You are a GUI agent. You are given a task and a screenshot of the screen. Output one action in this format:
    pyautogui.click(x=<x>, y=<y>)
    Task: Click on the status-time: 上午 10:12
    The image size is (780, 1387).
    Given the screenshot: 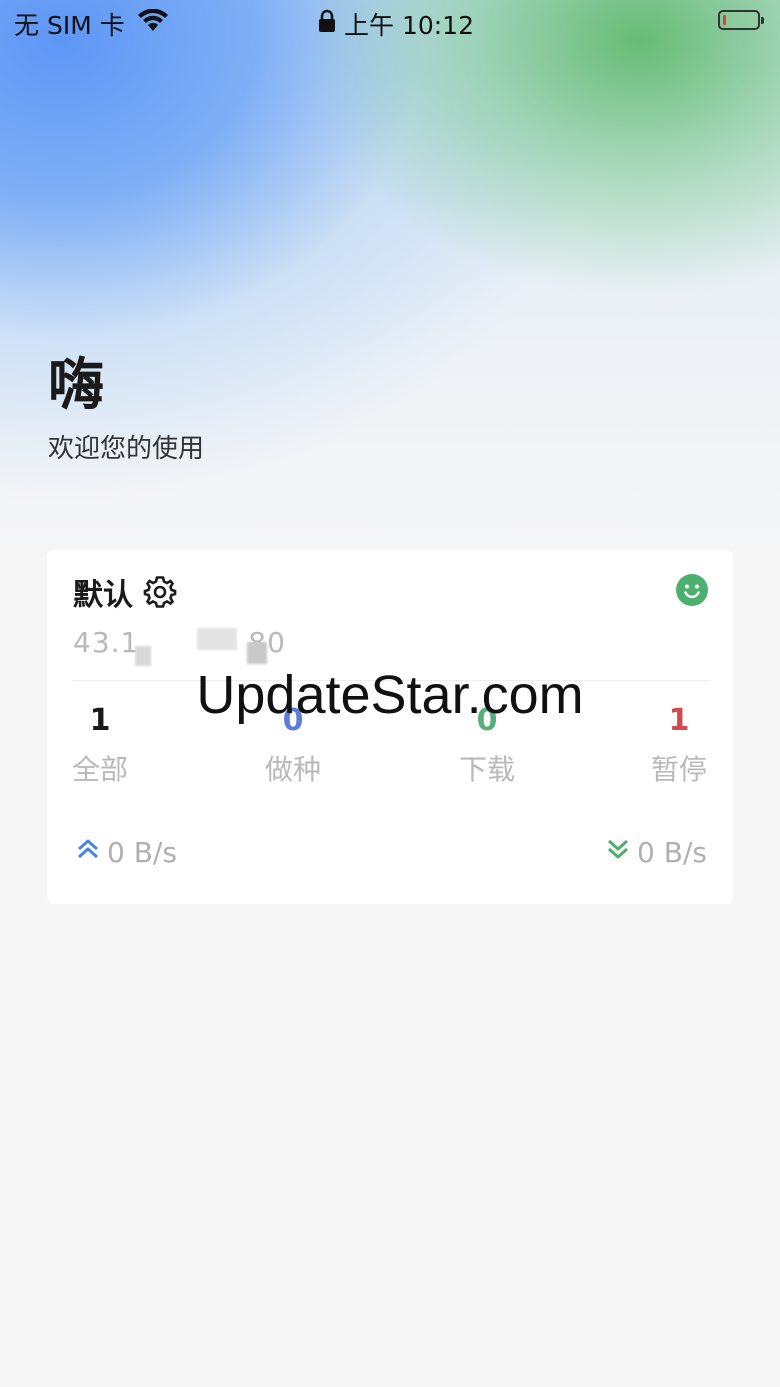 What is the action you would take?
    pyautogui.click(x=409, y=25)
    